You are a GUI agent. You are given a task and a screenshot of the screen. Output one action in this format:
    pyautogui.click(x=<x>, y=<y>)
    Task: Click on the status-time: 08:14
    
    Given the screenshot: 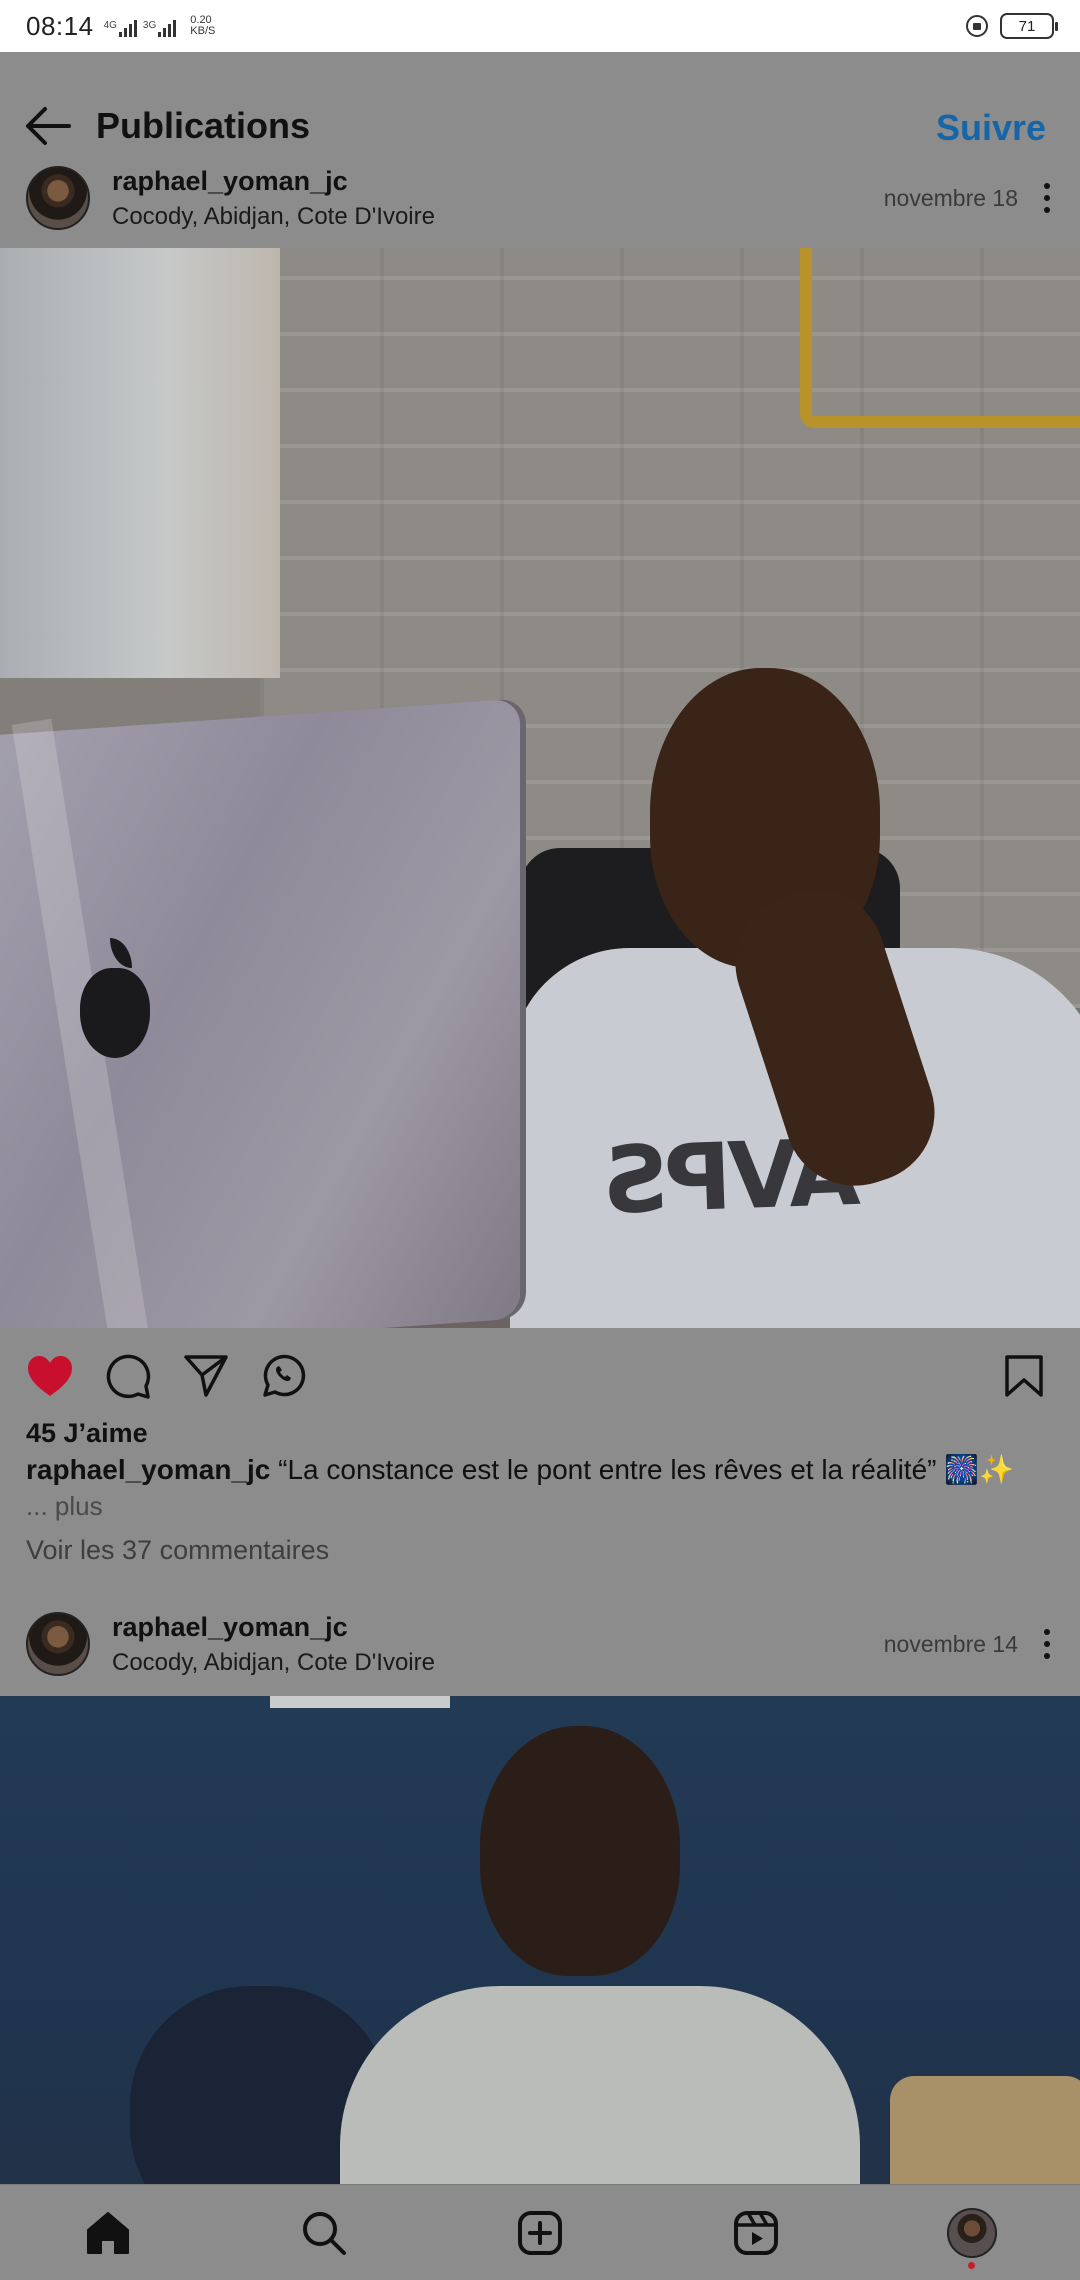 What is the action you would take?
    pyautogui.click(x=60, y=25)
    